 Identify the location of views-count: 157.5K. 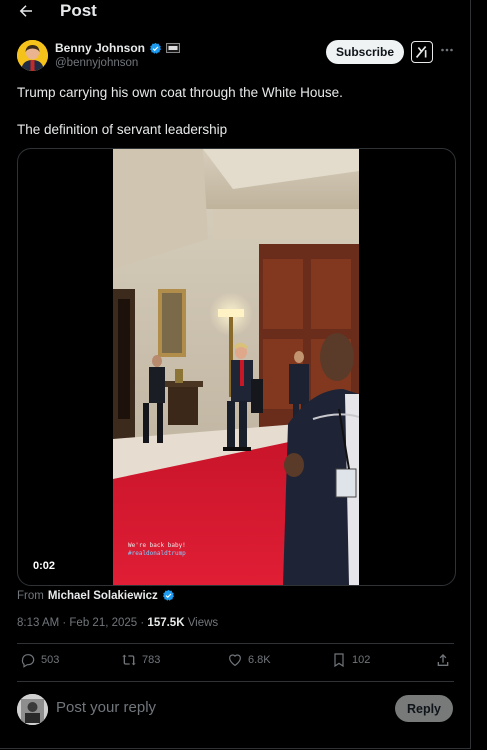
(166, 623).